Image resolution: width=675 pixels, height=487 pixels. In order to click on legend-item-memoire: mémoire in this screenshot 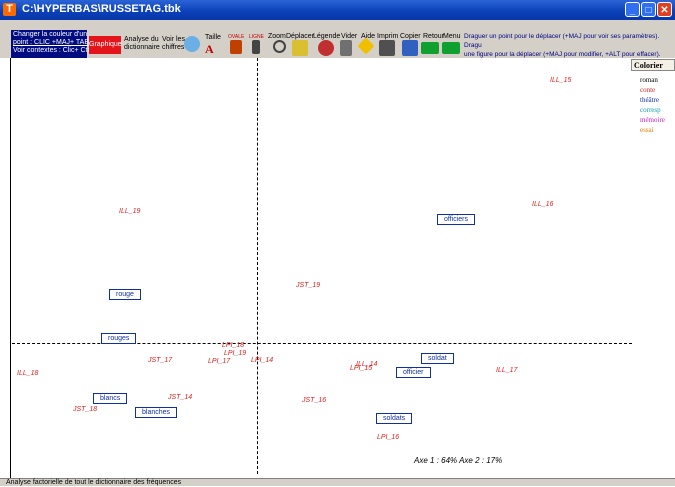, I will do `click(652, 120)`.